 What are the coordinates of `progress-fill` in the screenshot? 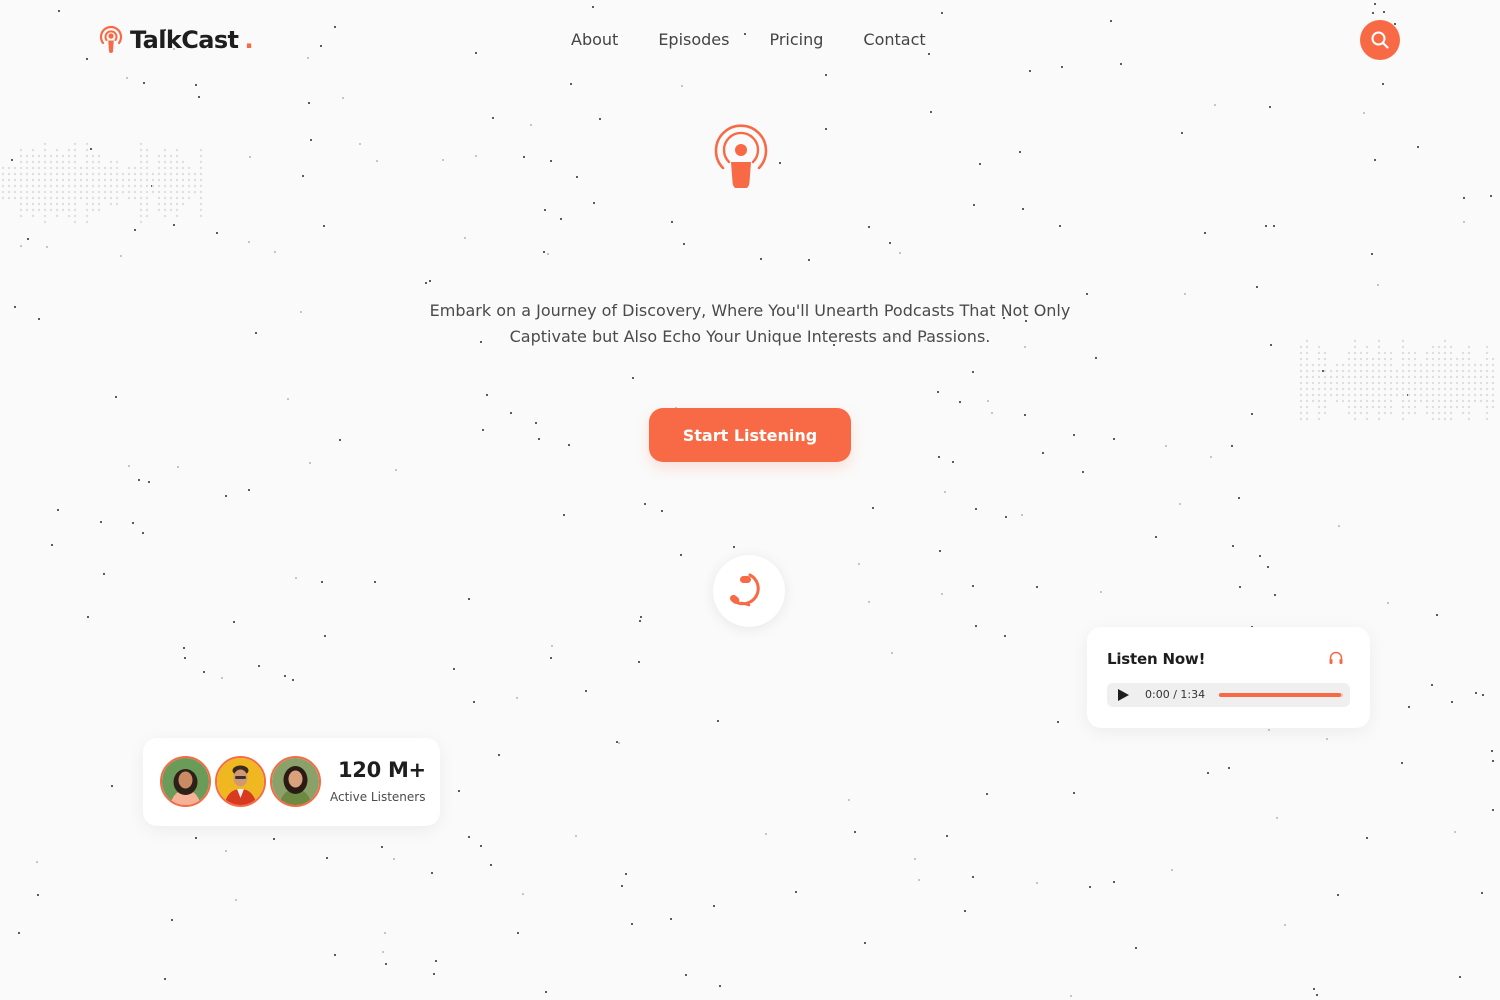 It's located at (1280, 695).